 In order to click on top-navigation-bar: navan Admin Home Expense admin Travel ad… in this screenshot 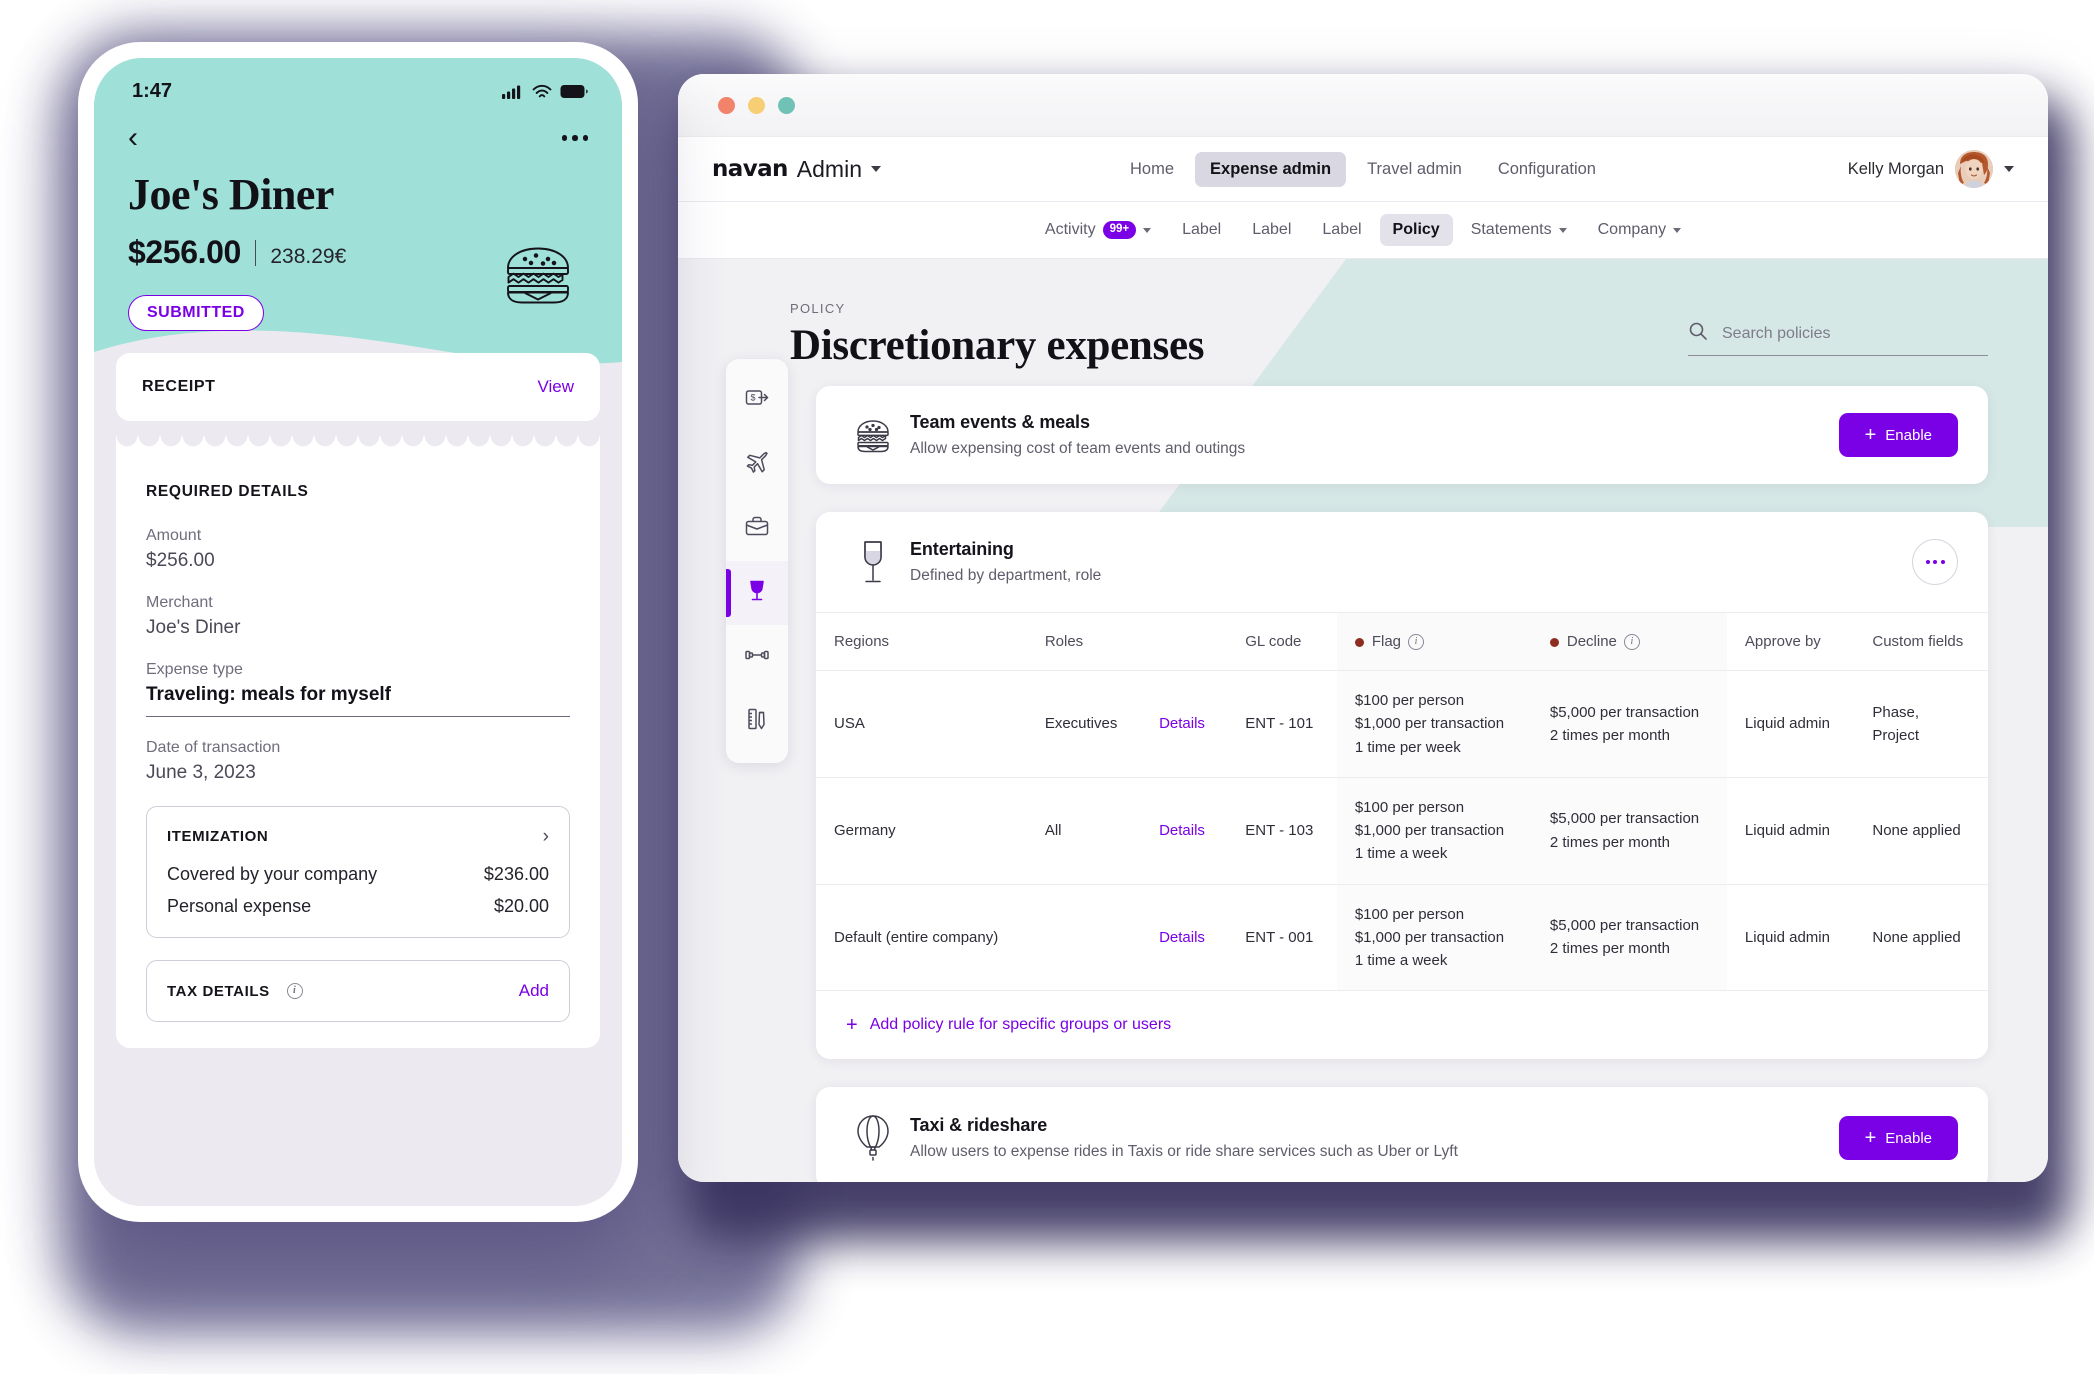, I will do `click(1363, 169)`.